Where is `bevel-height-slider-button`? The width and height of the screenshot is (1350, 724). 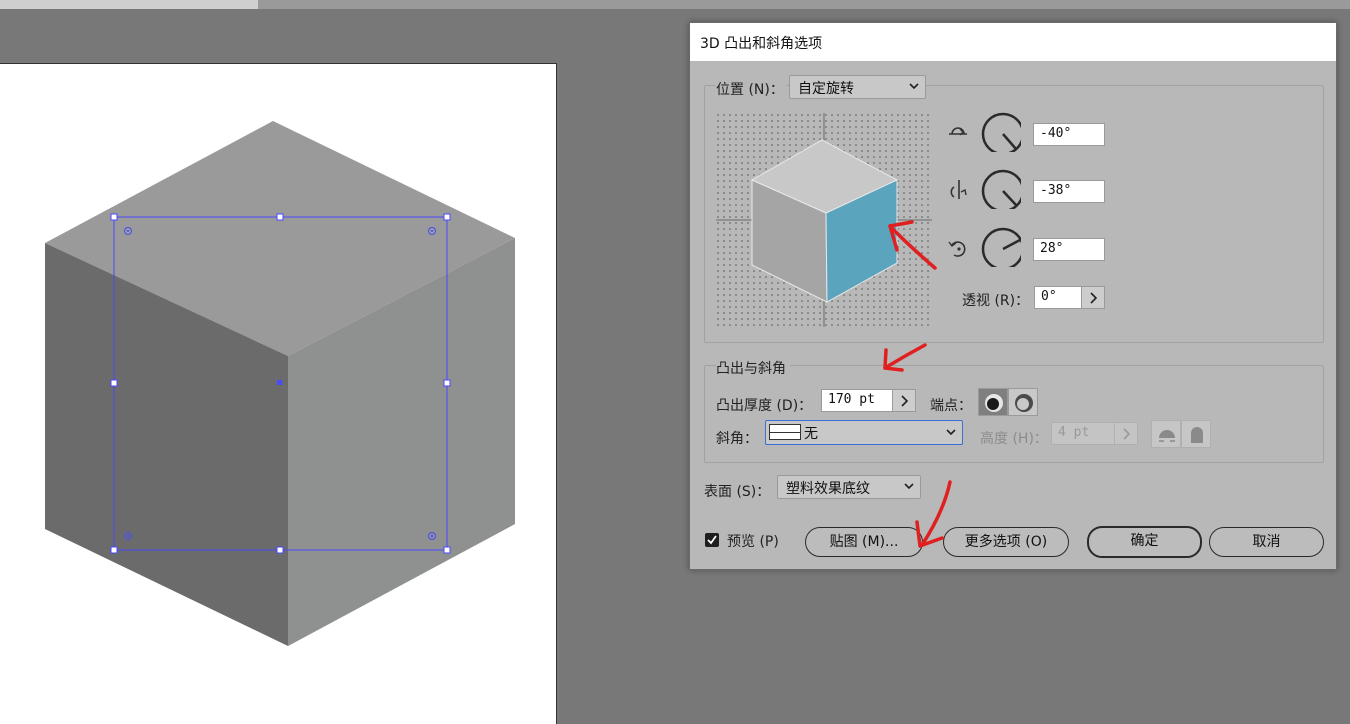
bevel-height-slider-button is located at coordinates (1126, 433).